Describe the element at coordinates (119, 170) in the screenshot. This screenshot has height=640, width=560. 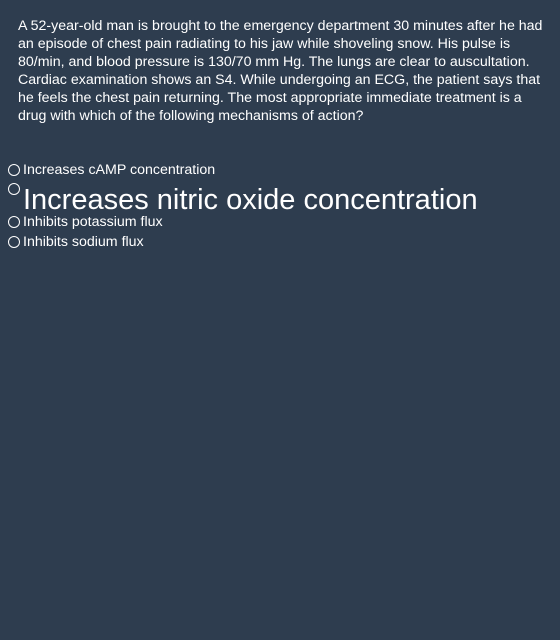
I see `option-label: Increases cAMP concentration` at that location.